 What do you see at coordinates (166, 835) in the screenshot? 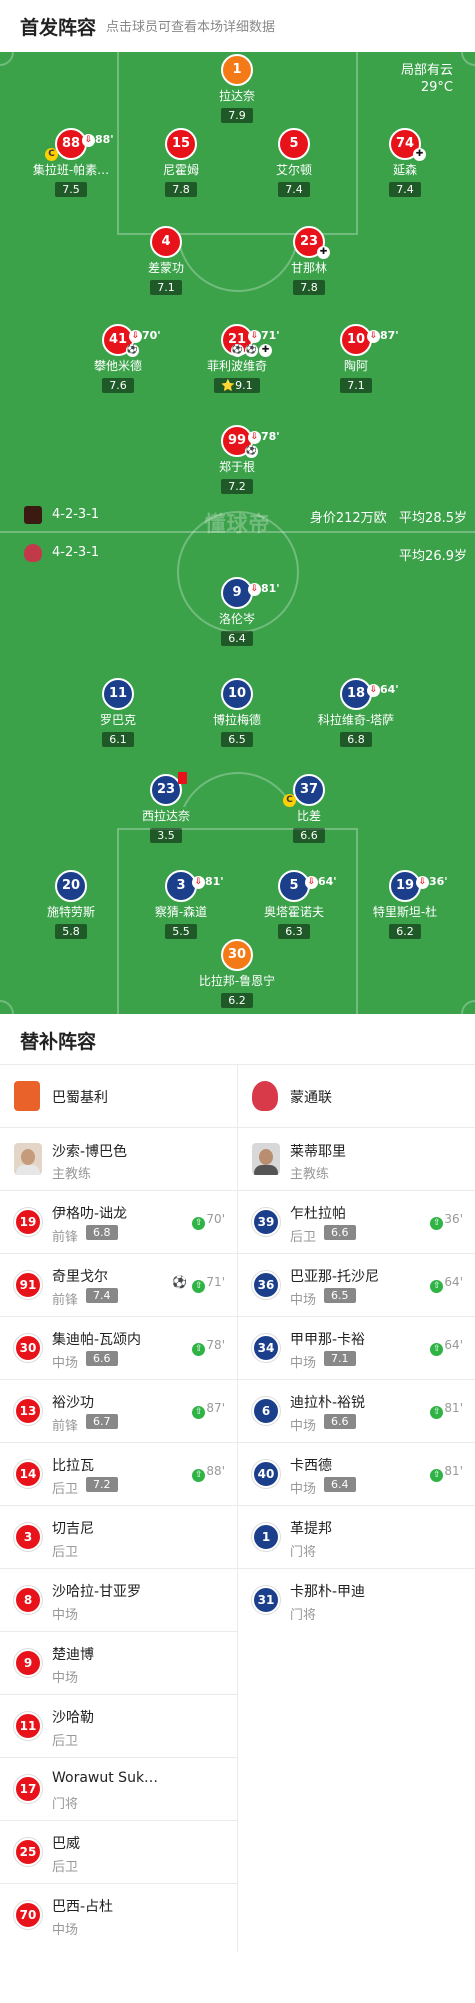
I see `player-rating: 3.5` at bounding box center [166, 835].